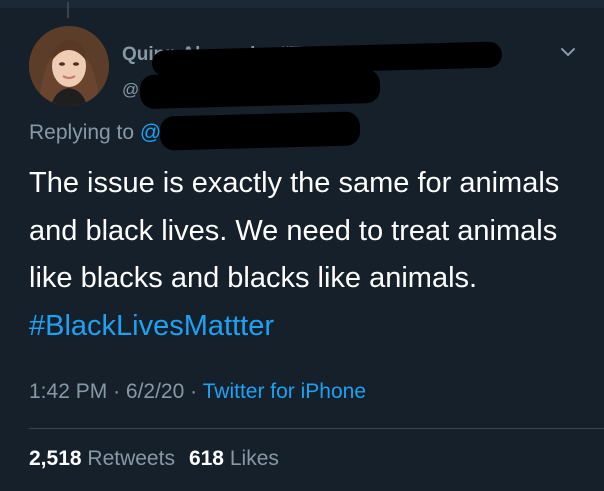 Image resolution: width=604 pixels, height=491 pixels. I want to click on tweet-stats: 2,518 Retweets 618 Likes, so click(154, 459).